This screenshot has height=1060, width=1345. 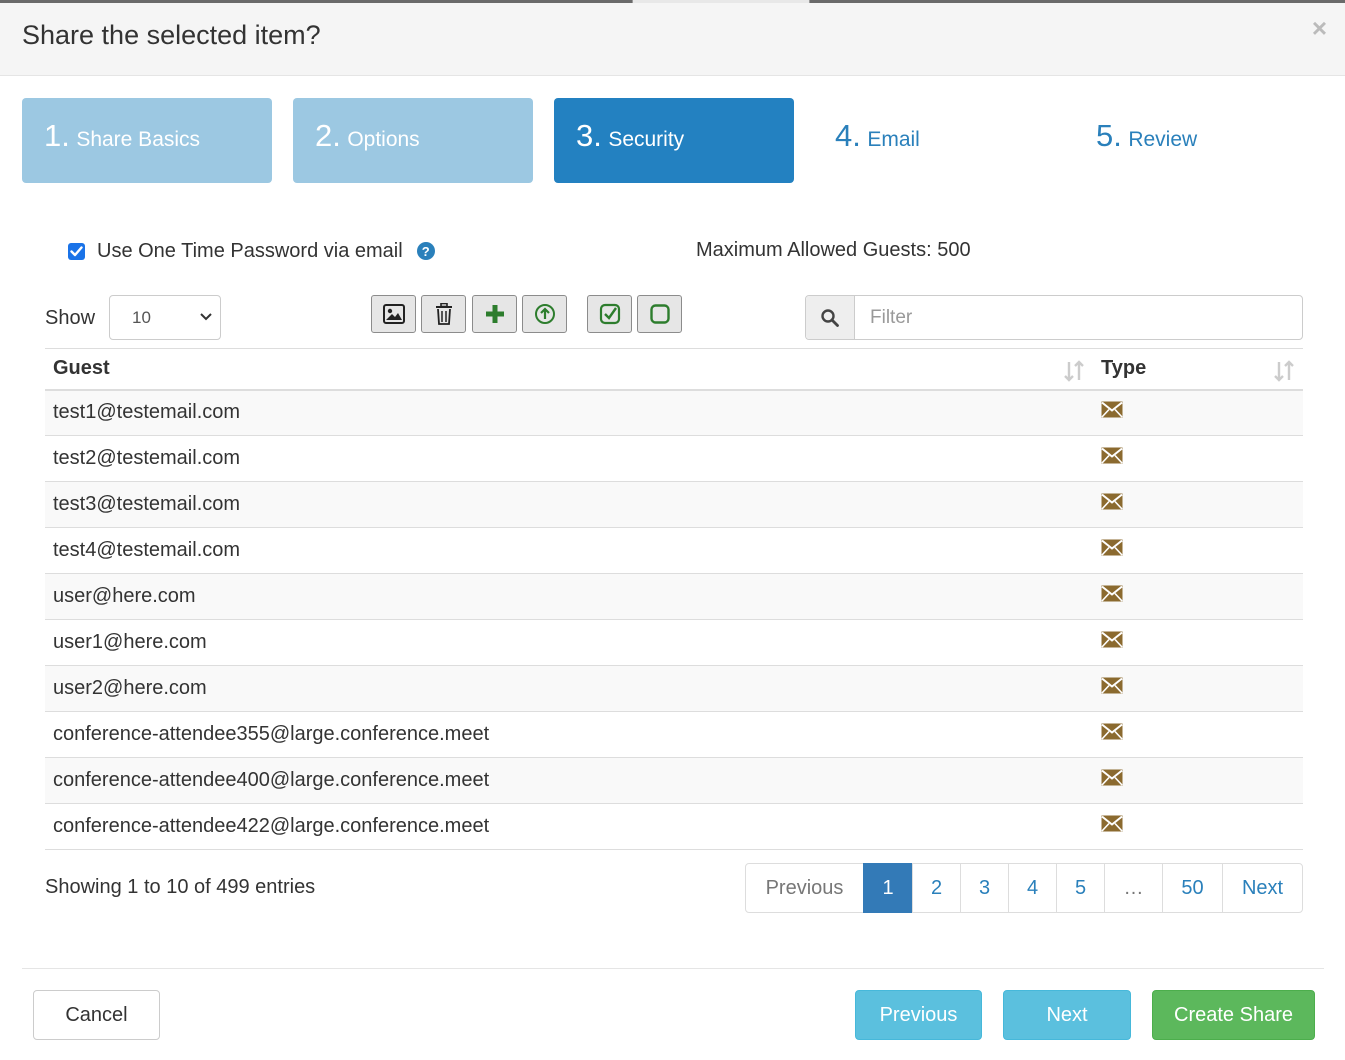 I want to click on square-icon, so click(x=659, y=314).